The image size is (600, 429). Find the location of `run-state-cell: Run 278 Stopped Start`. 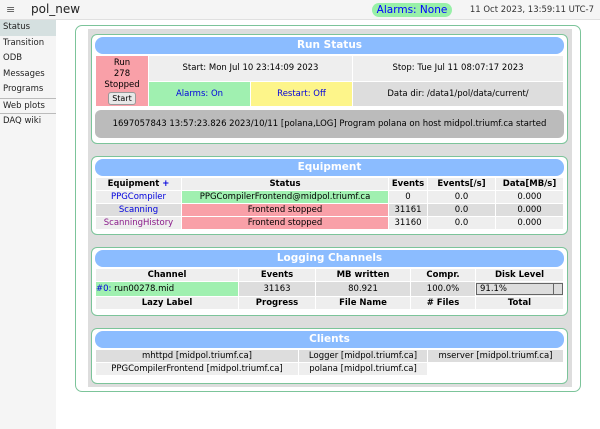

run-state-cell: Run 278 Stopped Start is located at coordinates (122, 81).